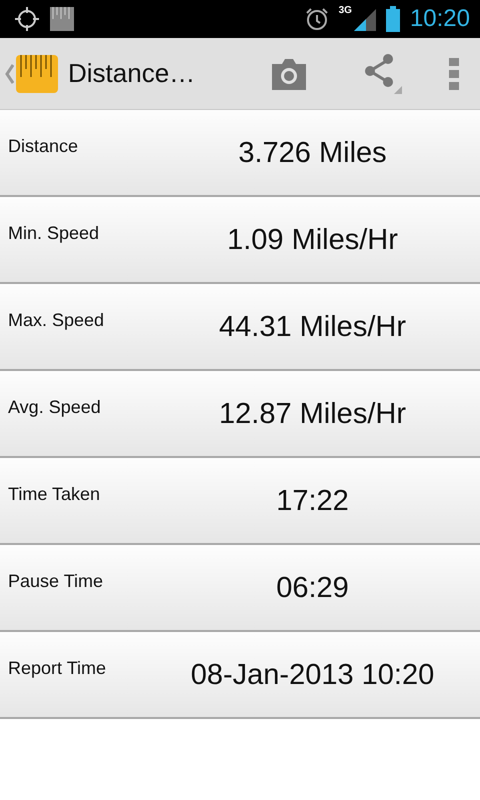 The width and height of the screenshot is (480, 800). Describe the element at coordinates (53, 233) in the screenshot. I see `row-label: Min. Speed` at that location.